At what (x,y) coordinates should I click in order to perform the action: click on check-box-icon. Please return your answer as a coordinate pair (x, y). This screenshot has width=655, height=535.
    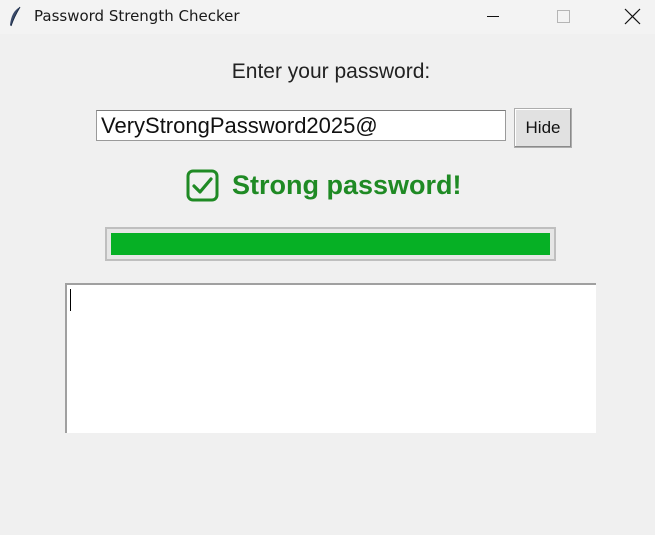
    Looking at the image, I should click on (202, 185).